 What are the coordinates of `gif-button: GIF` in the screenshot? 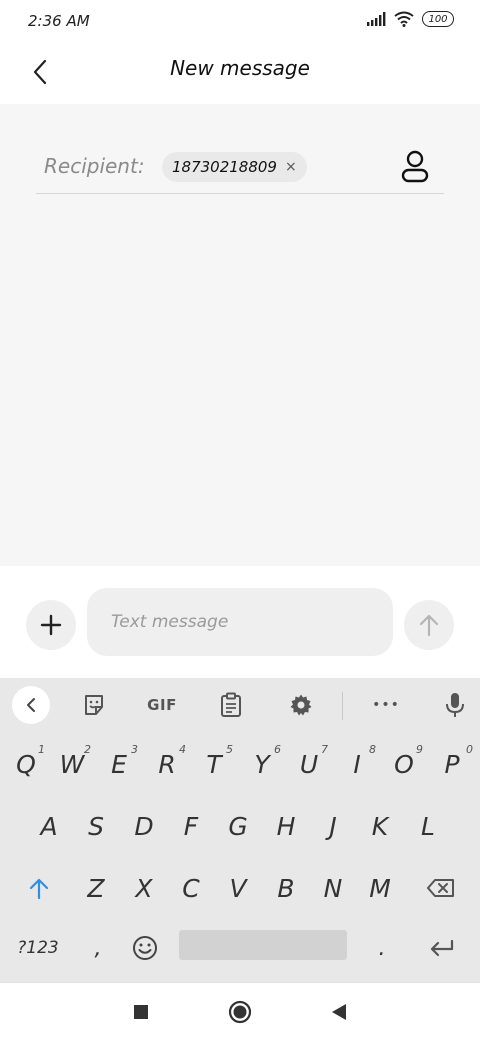 It's located at (162, 705).